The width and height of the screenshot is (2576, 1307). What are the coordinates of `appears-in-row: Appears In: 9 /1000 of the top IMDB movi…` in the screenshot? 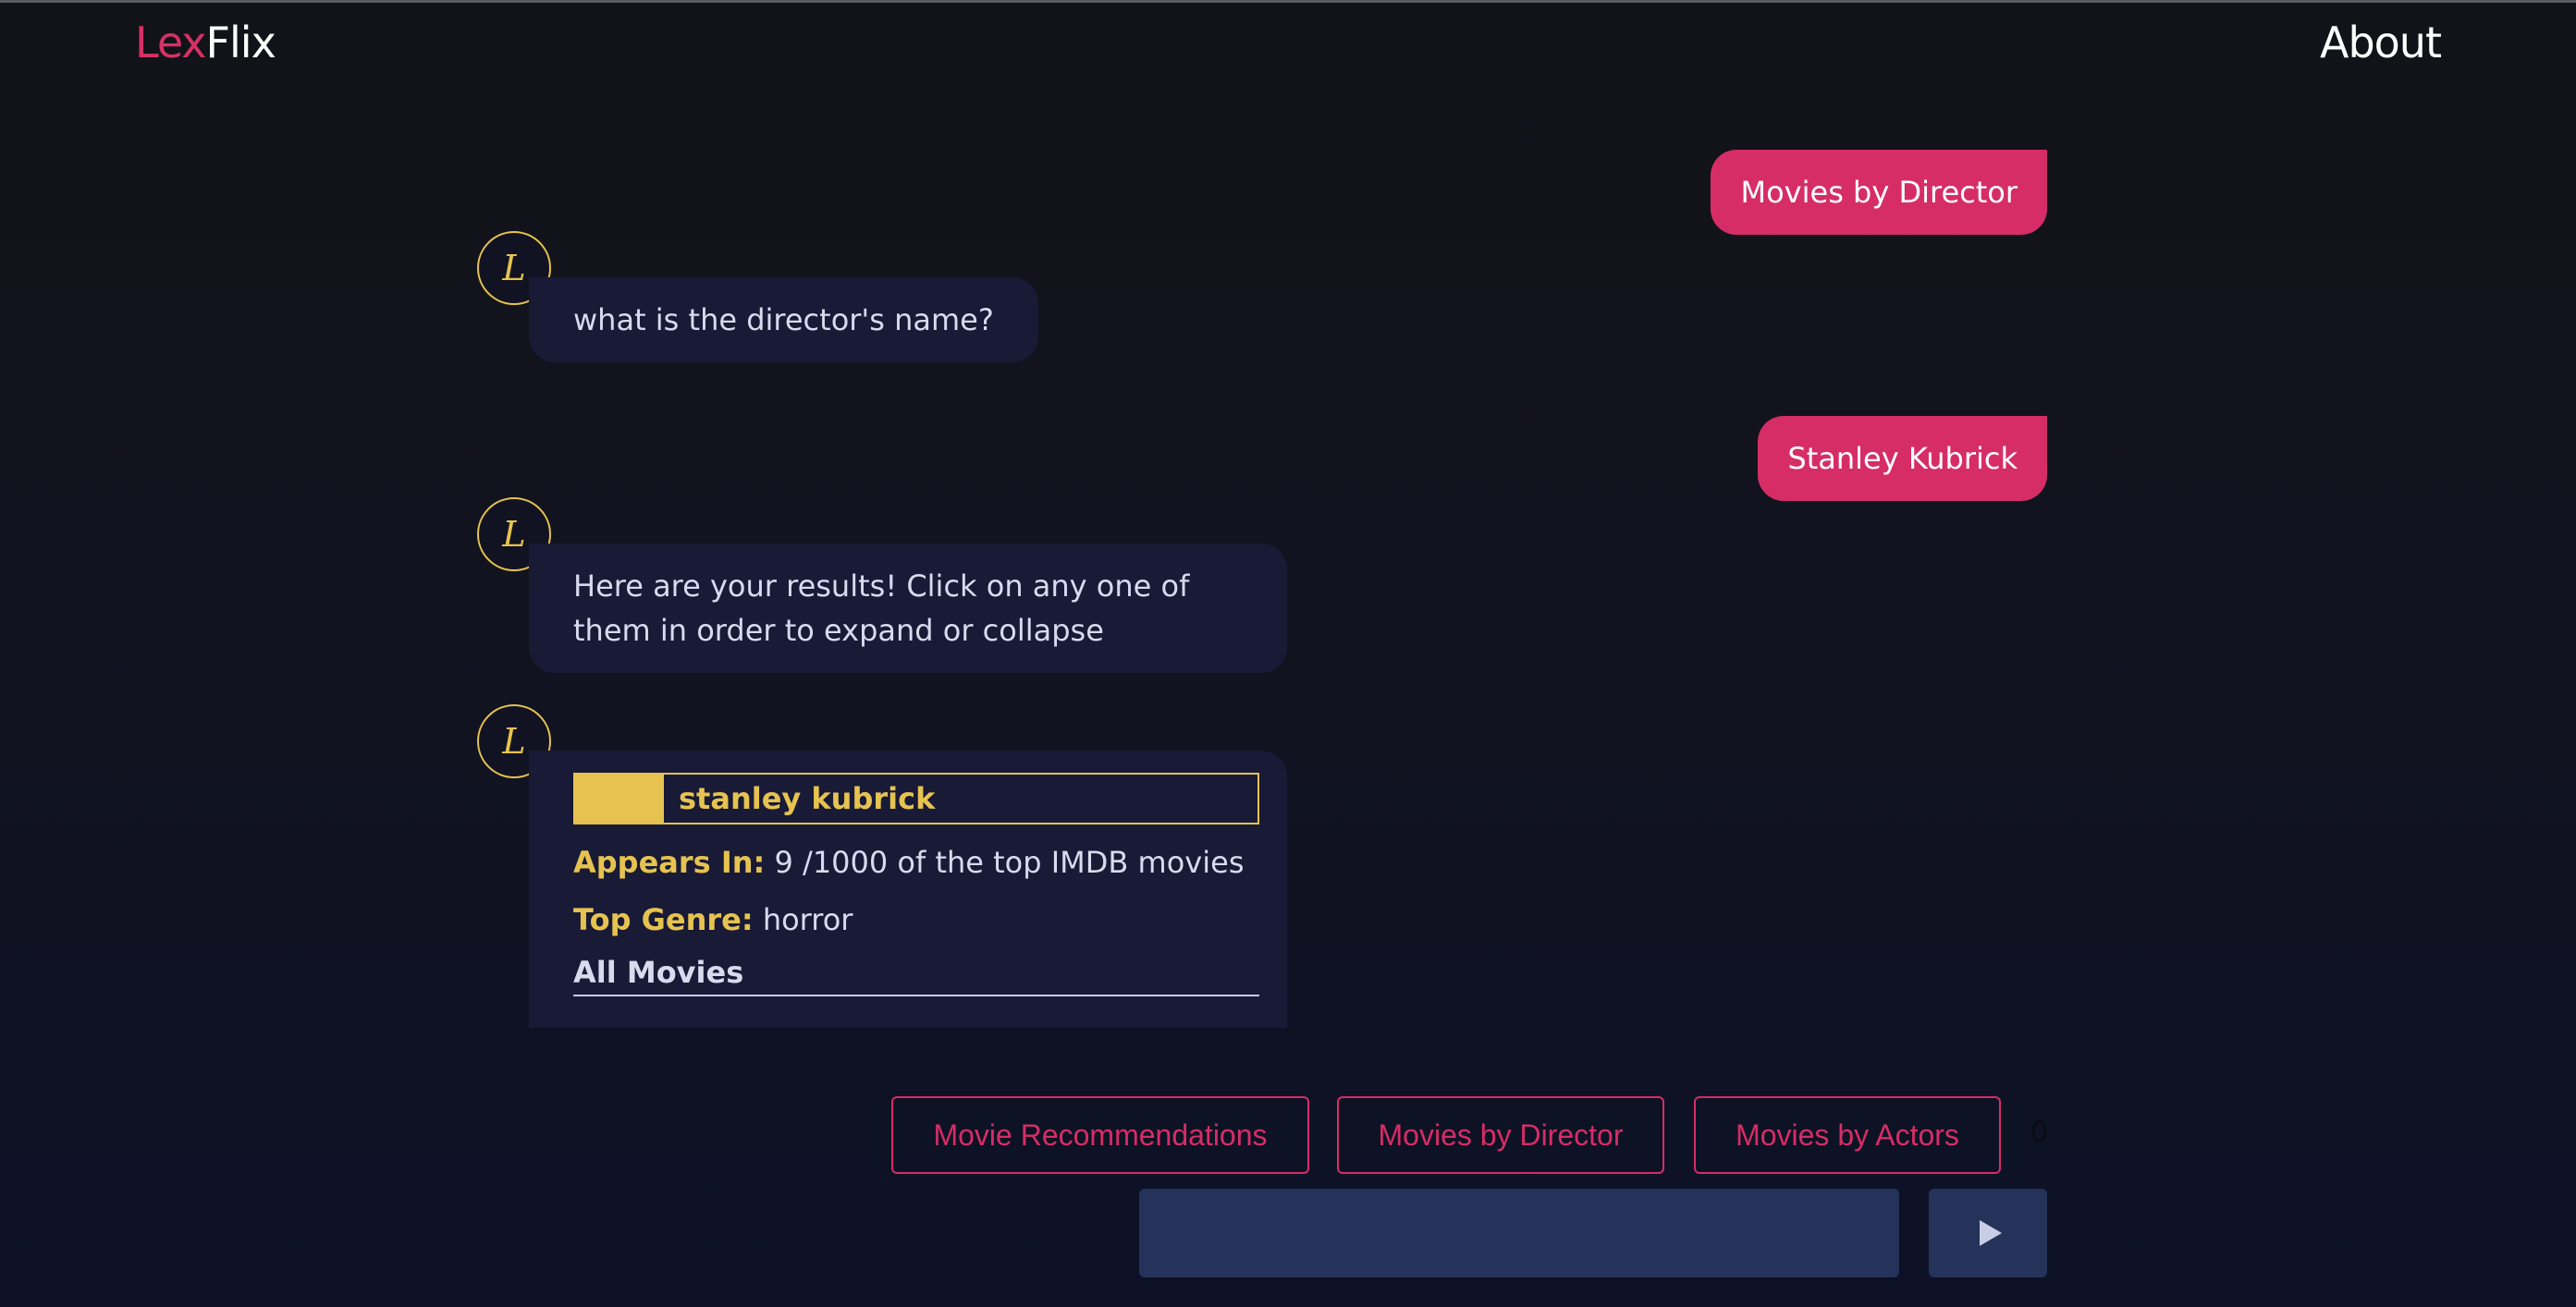 It's located at (915, 862).